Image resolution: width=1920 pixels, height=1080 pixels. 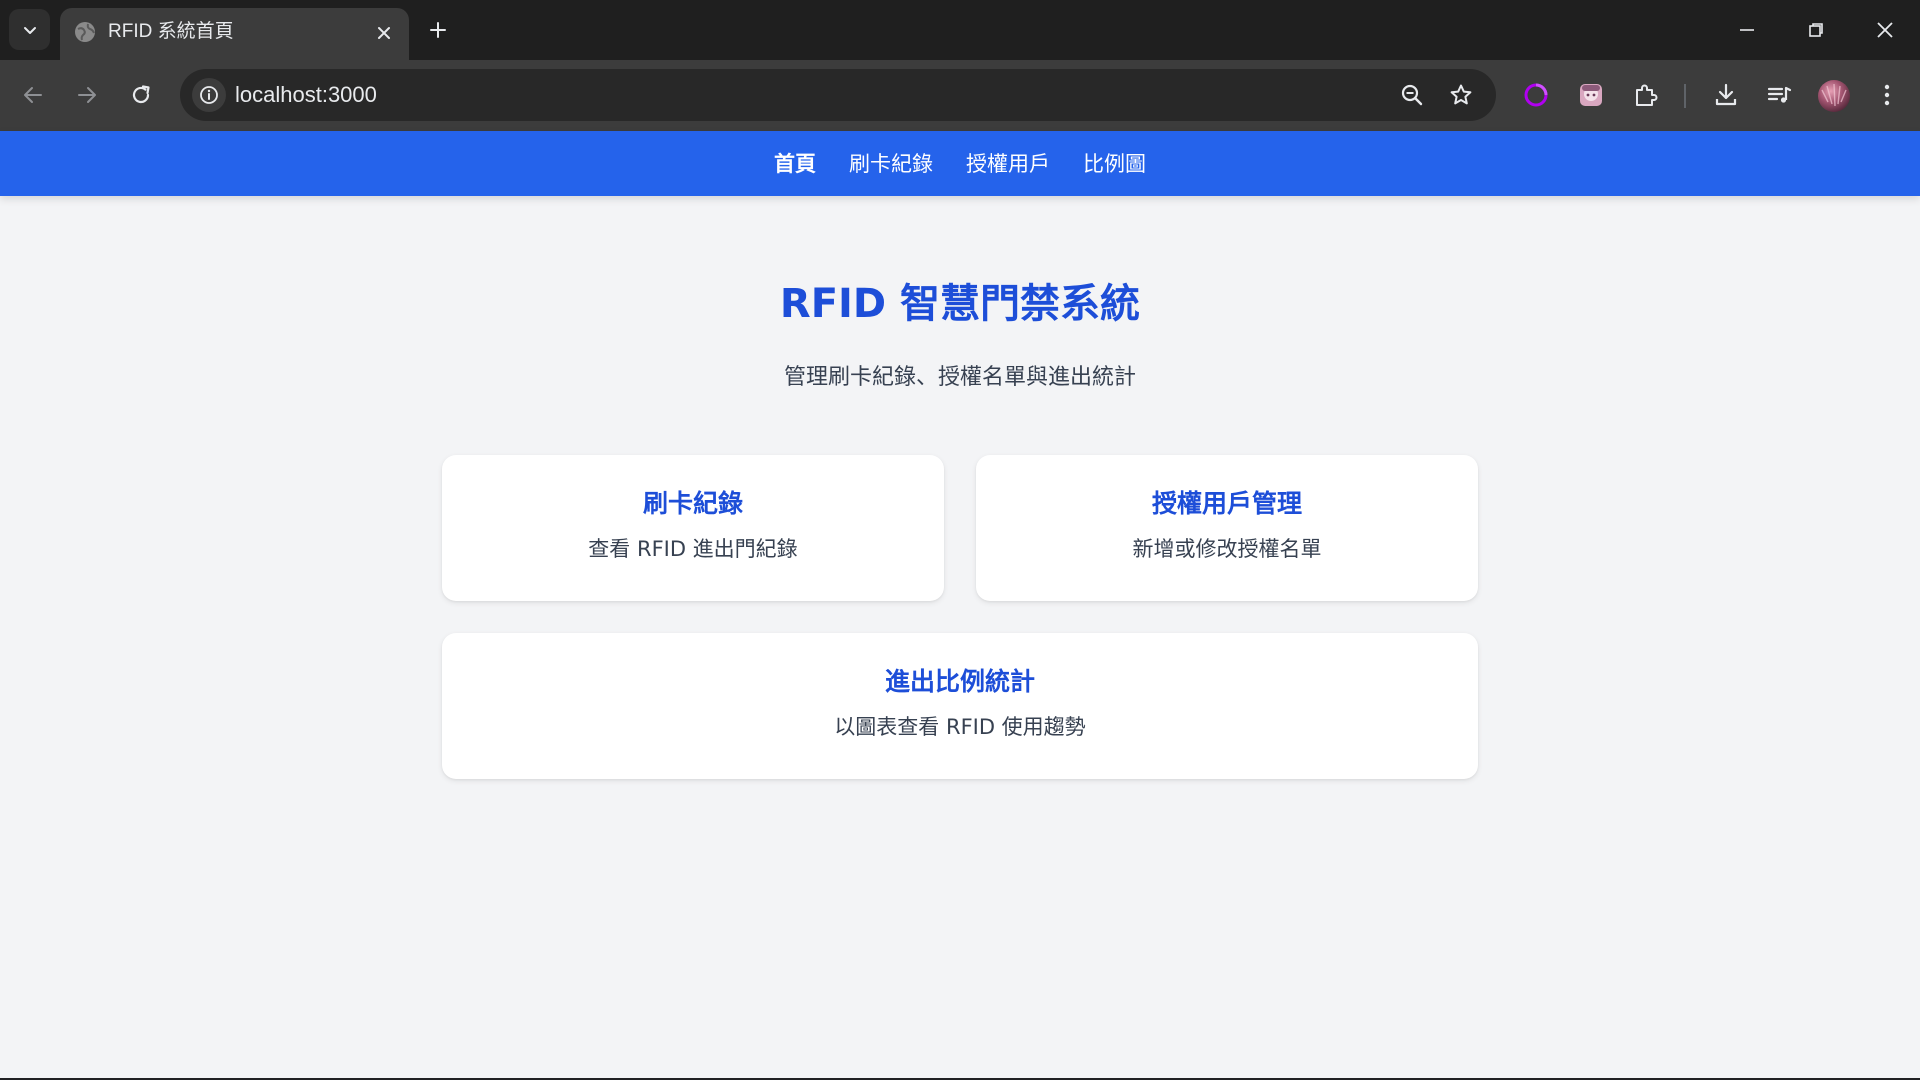 I want to click on forward-button, so click(x=87, y=95).